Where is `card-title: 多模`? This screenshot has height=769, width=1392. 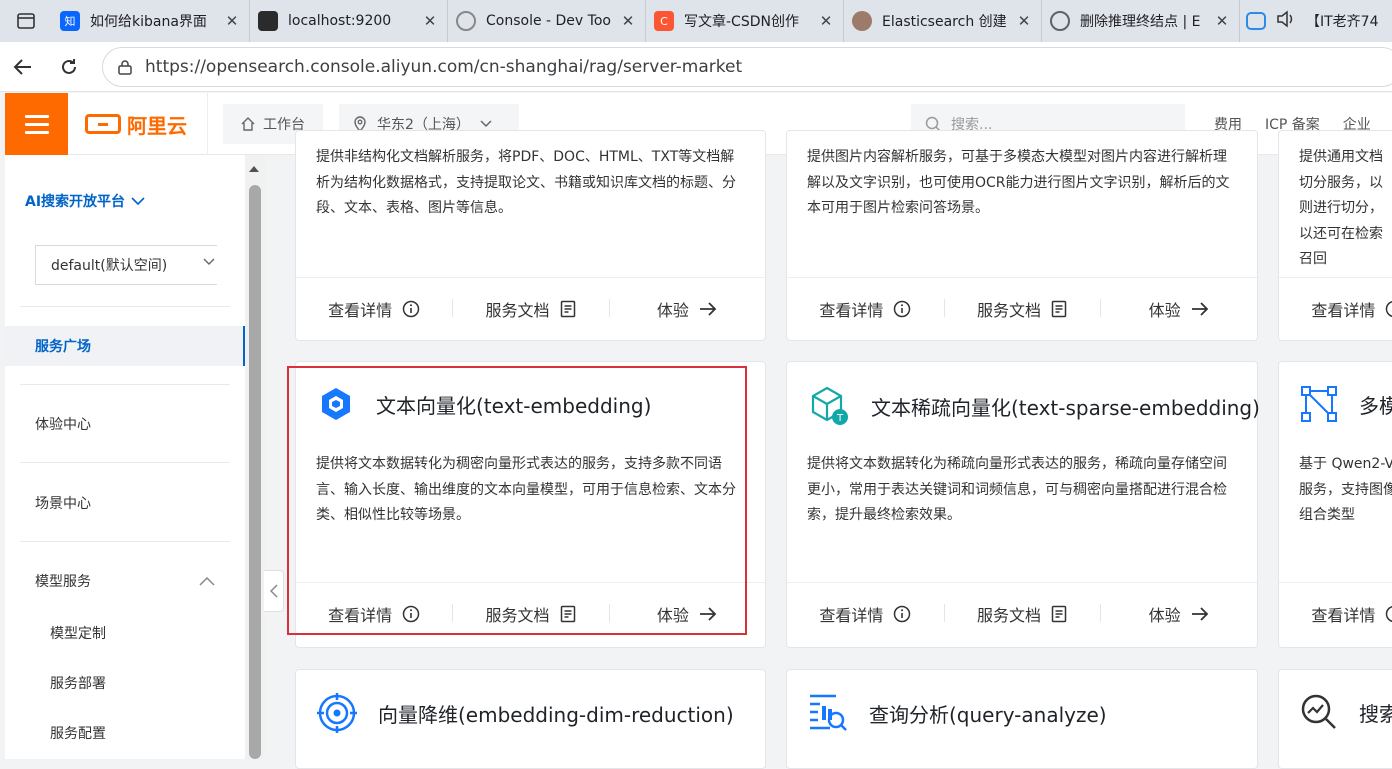
card-title: 多模 is located at coordinates (1375, 404).